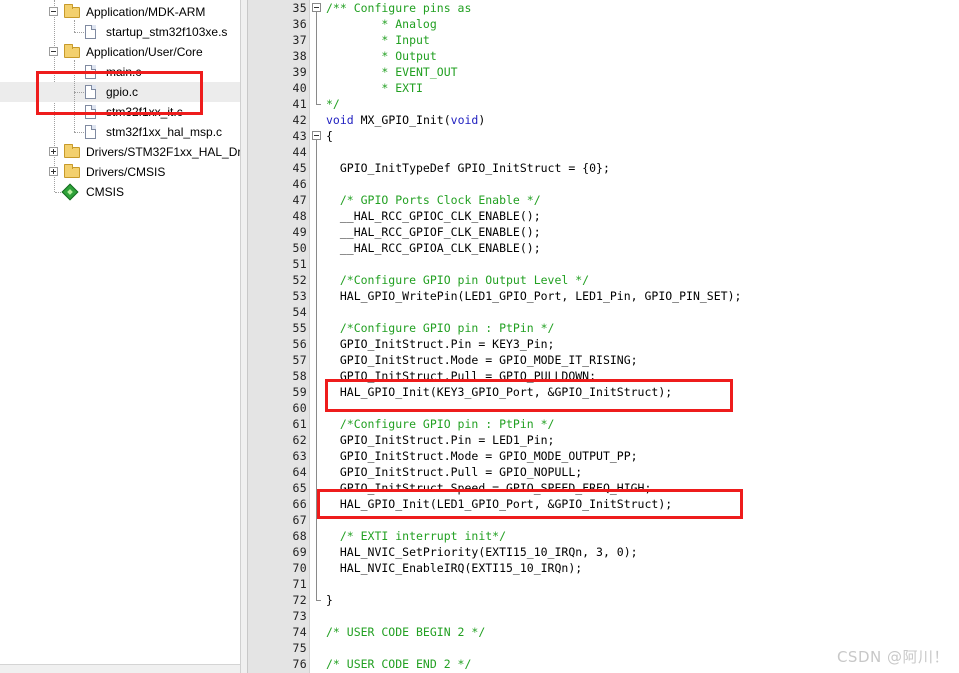 The image size is (959, 673). Describe the element at coordinates (299, 424) in the screenshot. I see `line-number: 61` at that location.